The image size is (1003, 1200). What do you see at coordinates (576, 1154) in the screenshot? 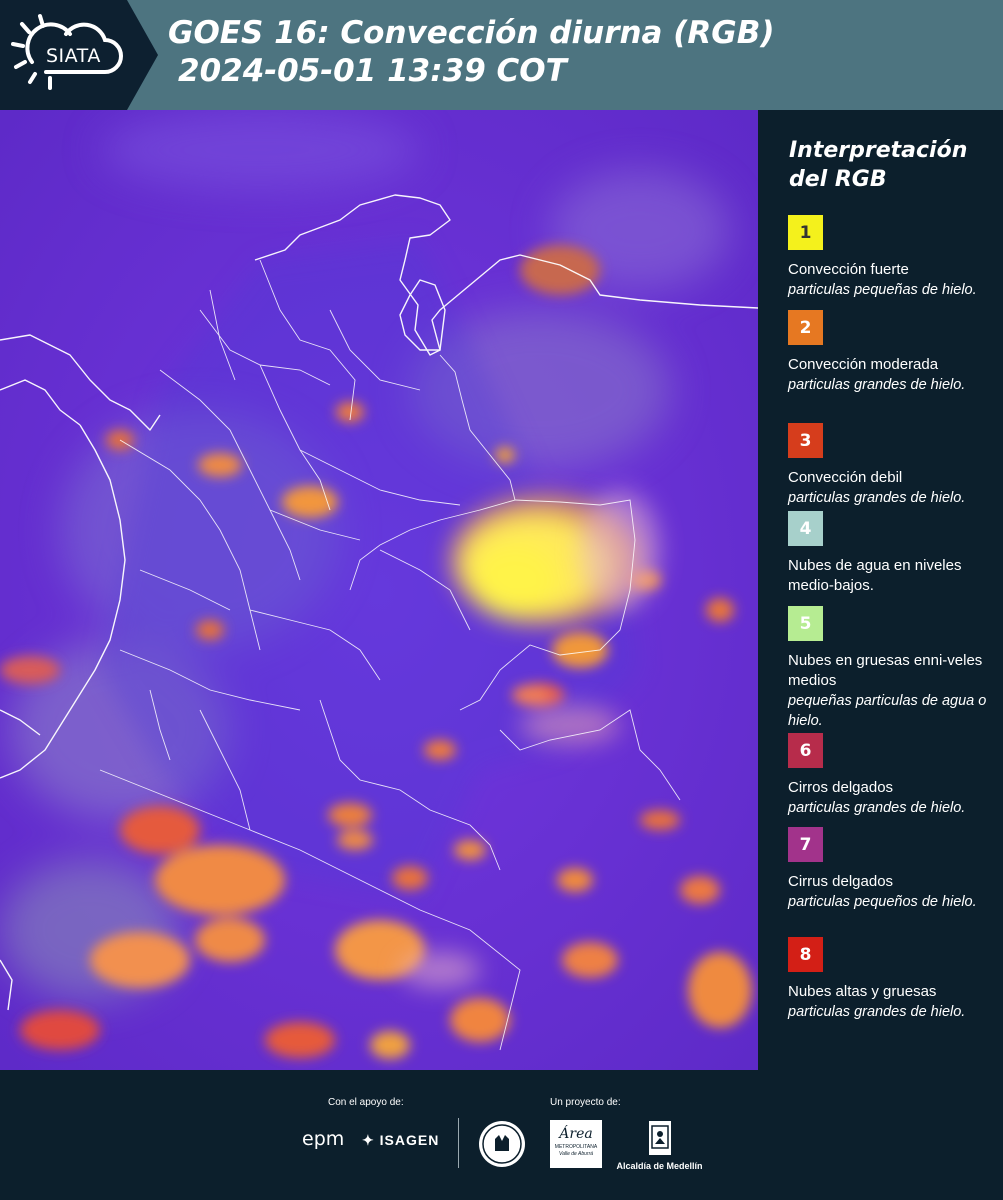
I see `area-logo-sub2: Valle de Aburrá` at bounding box center [576, 1154].